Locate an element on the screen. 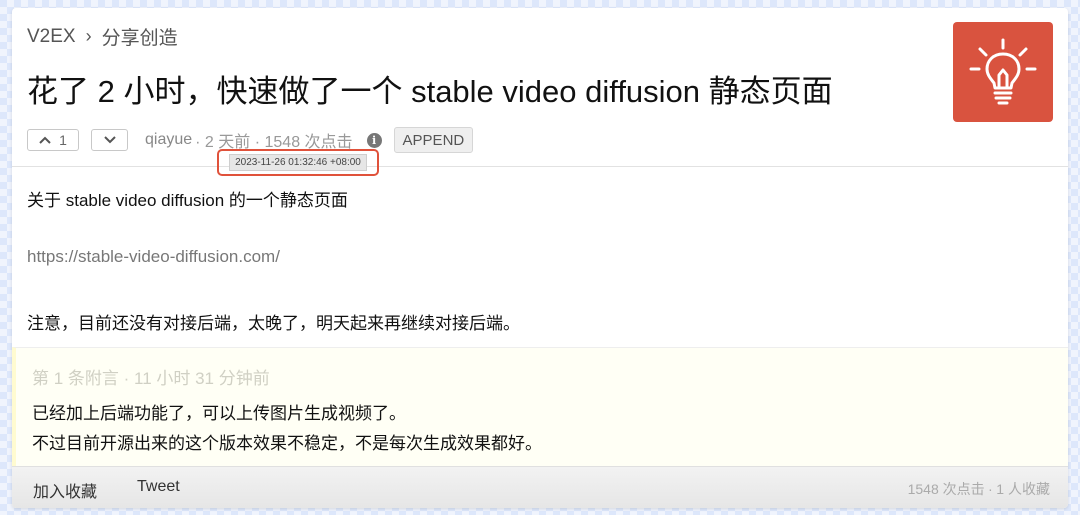 This screenshot has width=1080, height=515. tweet-link: Tweet is located at coordinates (158, 487).